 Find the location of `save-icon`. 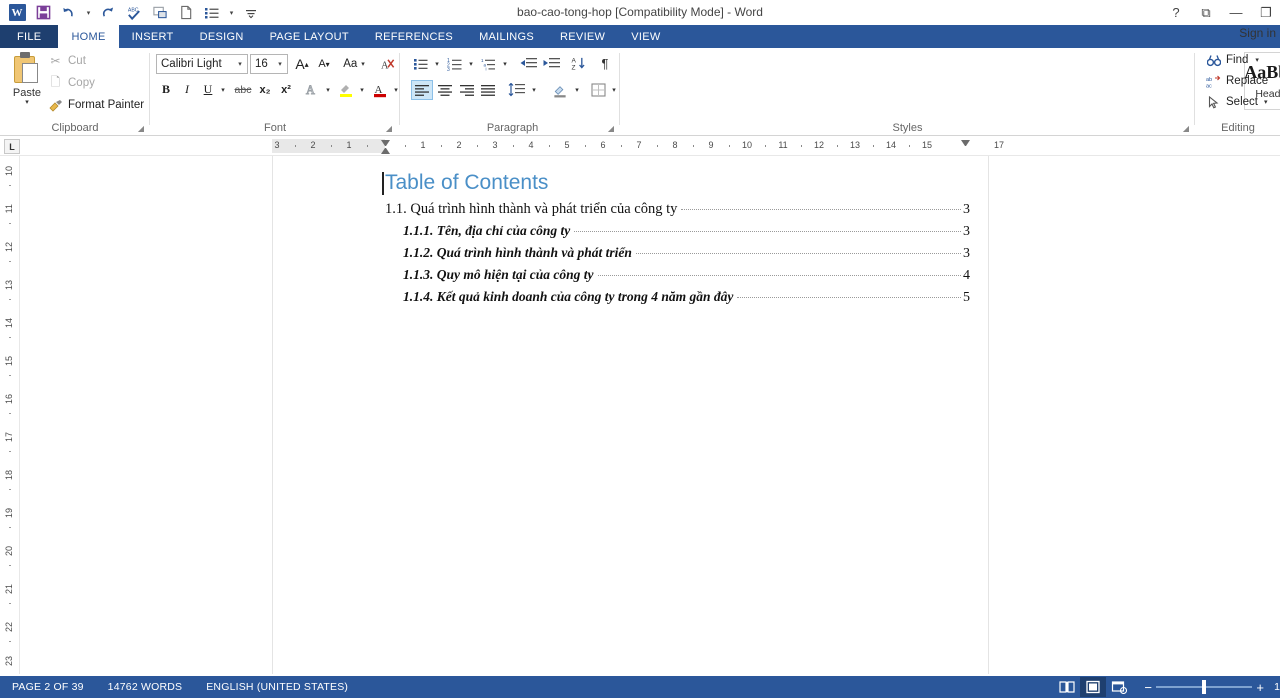

save-icon is located at coordinates (43, 13).